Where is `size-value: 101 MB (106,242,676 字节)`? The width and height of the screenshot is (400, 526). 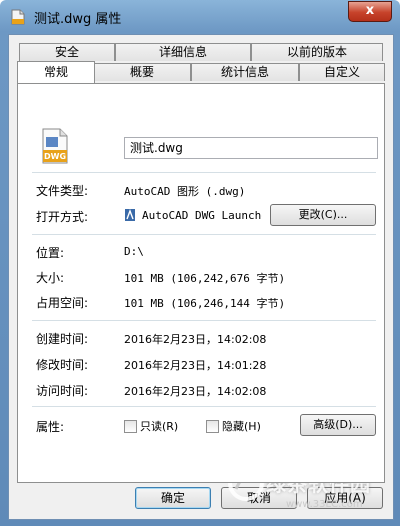
size-value: 101 MB (106,242,676 字节) is located at coordinates (205, 278).